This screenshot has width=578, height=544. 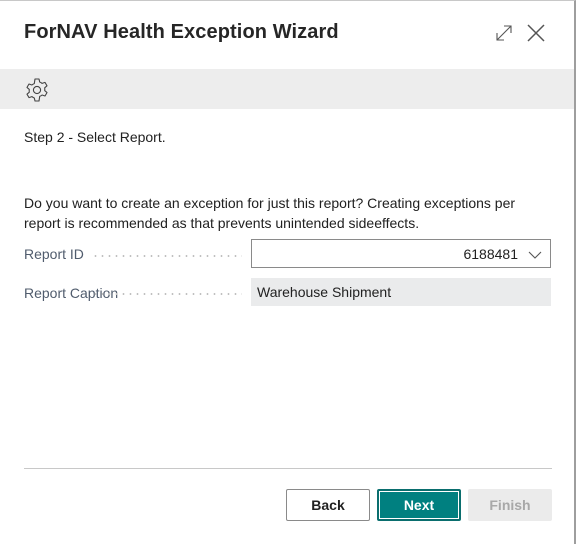 I want to click on action-bar, so click(x=287, y=89).